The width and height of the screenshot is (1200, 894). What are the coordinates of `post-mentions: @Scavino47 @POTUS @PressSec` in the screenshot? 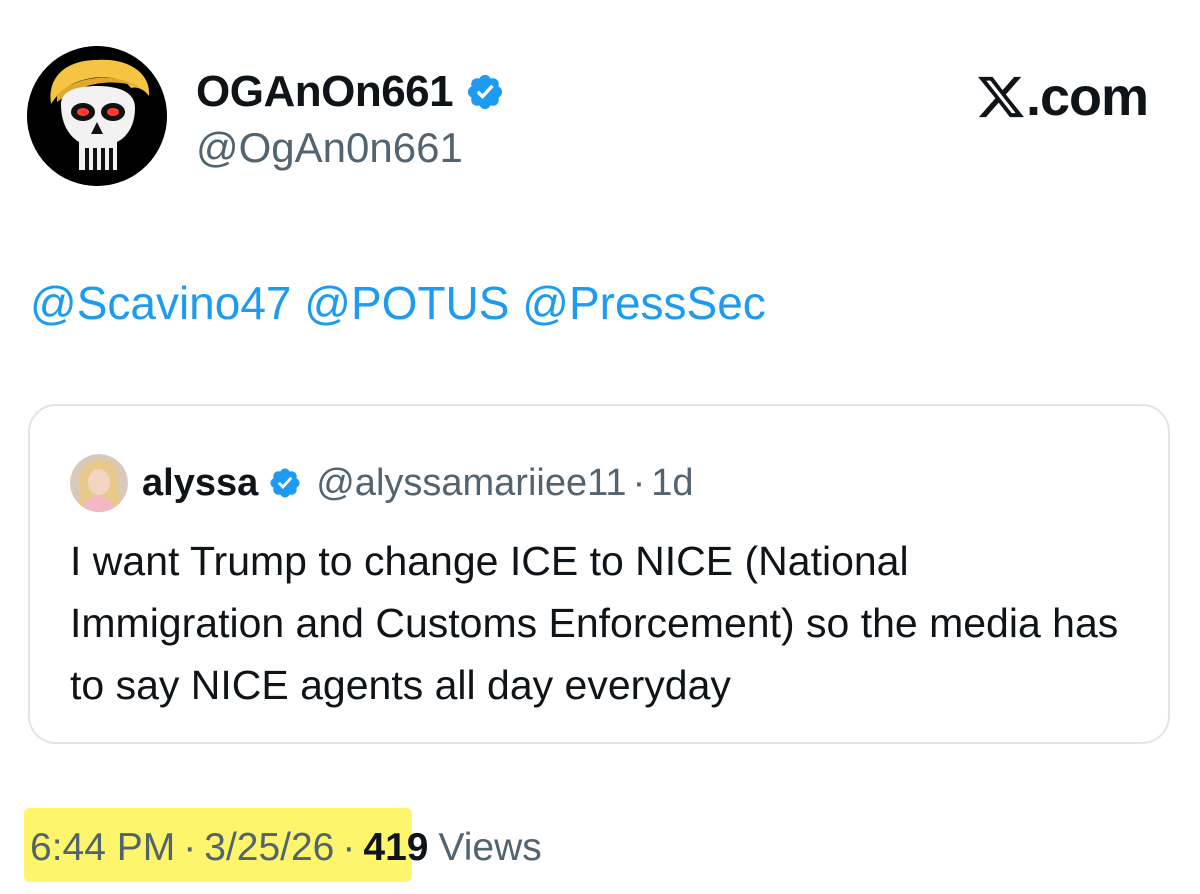 It's located at (398, 303).